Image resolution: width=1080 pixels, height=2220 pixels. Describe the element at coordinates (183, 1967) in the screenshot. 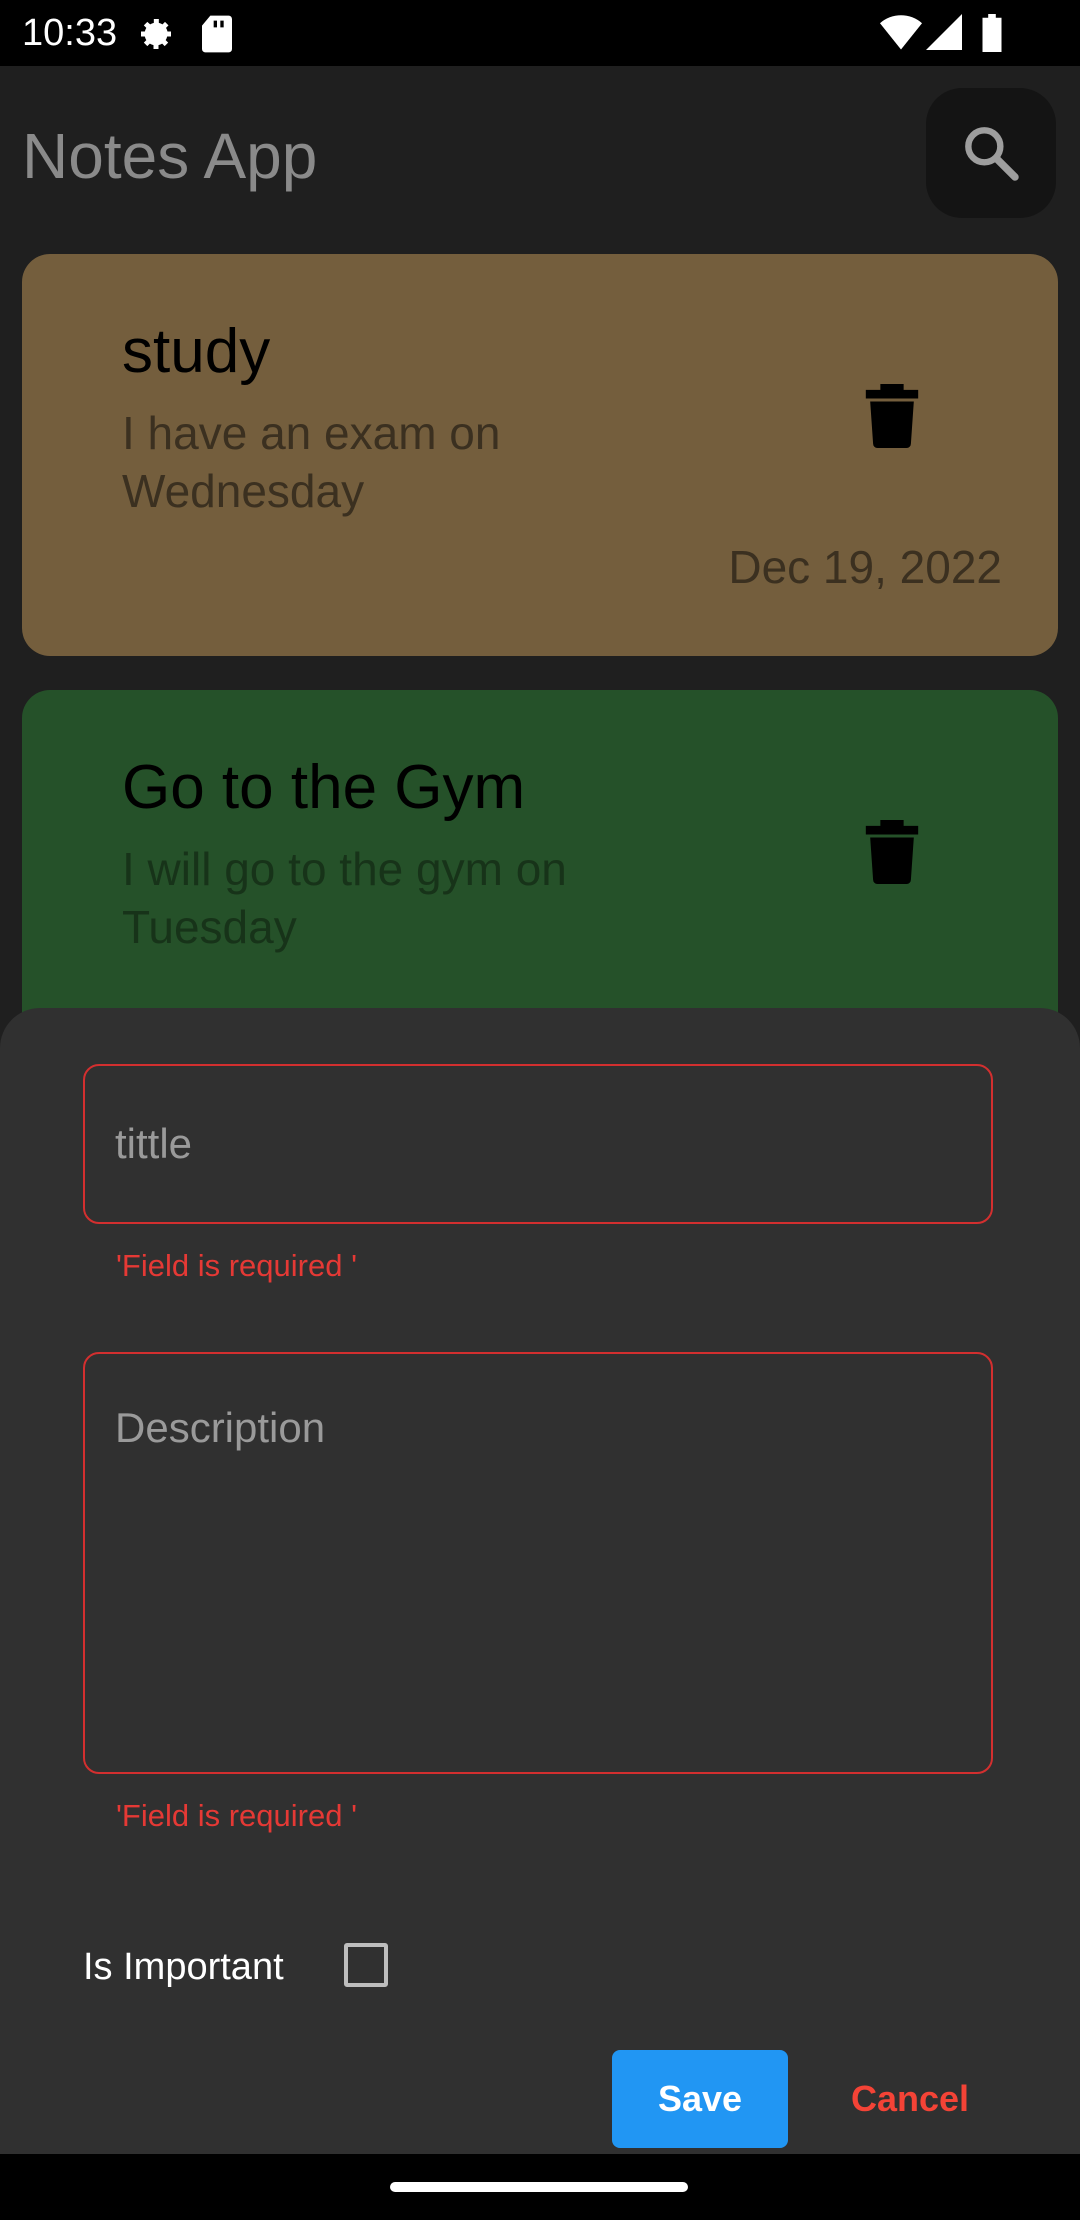

I see `is-important-label: Is Important` at that location.